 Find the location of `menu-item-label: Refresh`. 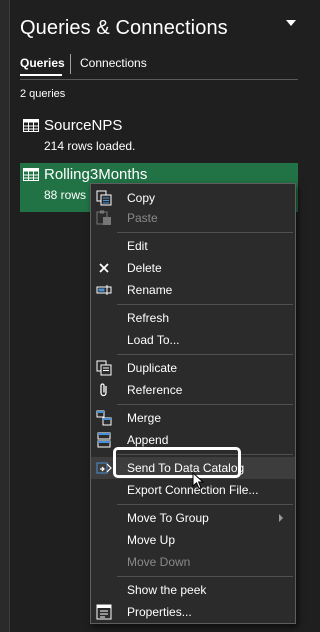

menu-item-label: Refresh is located at coordinates (148, 318).